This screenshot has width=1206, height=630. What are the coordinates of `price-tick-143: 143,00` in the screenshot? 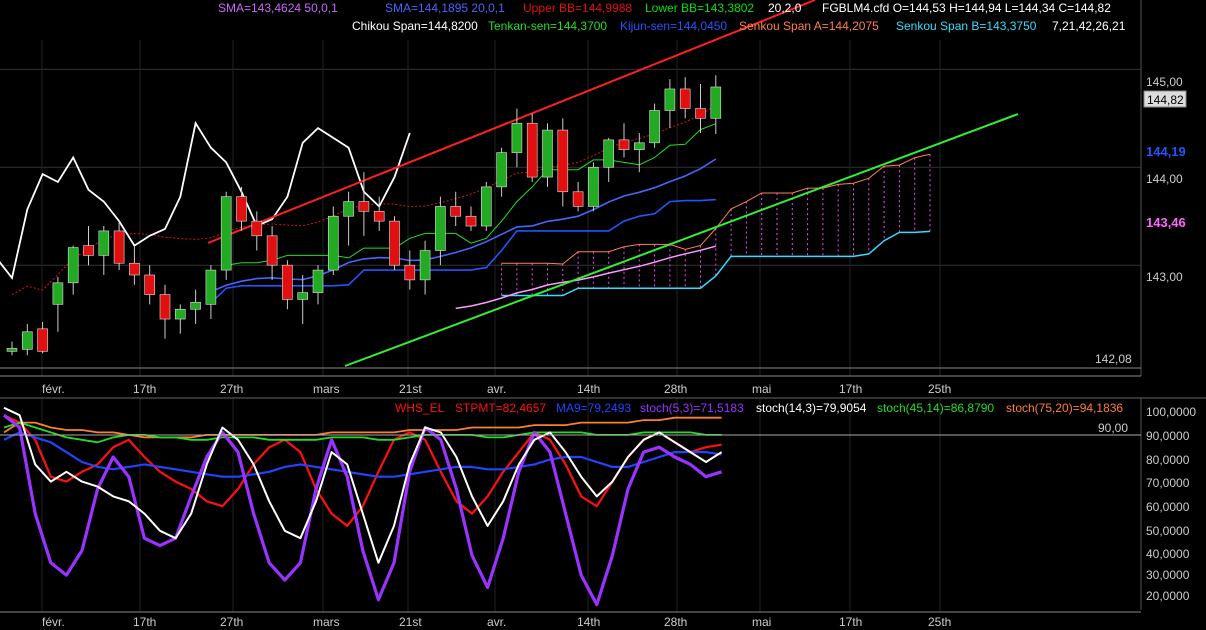 It's located at (1164, 277).